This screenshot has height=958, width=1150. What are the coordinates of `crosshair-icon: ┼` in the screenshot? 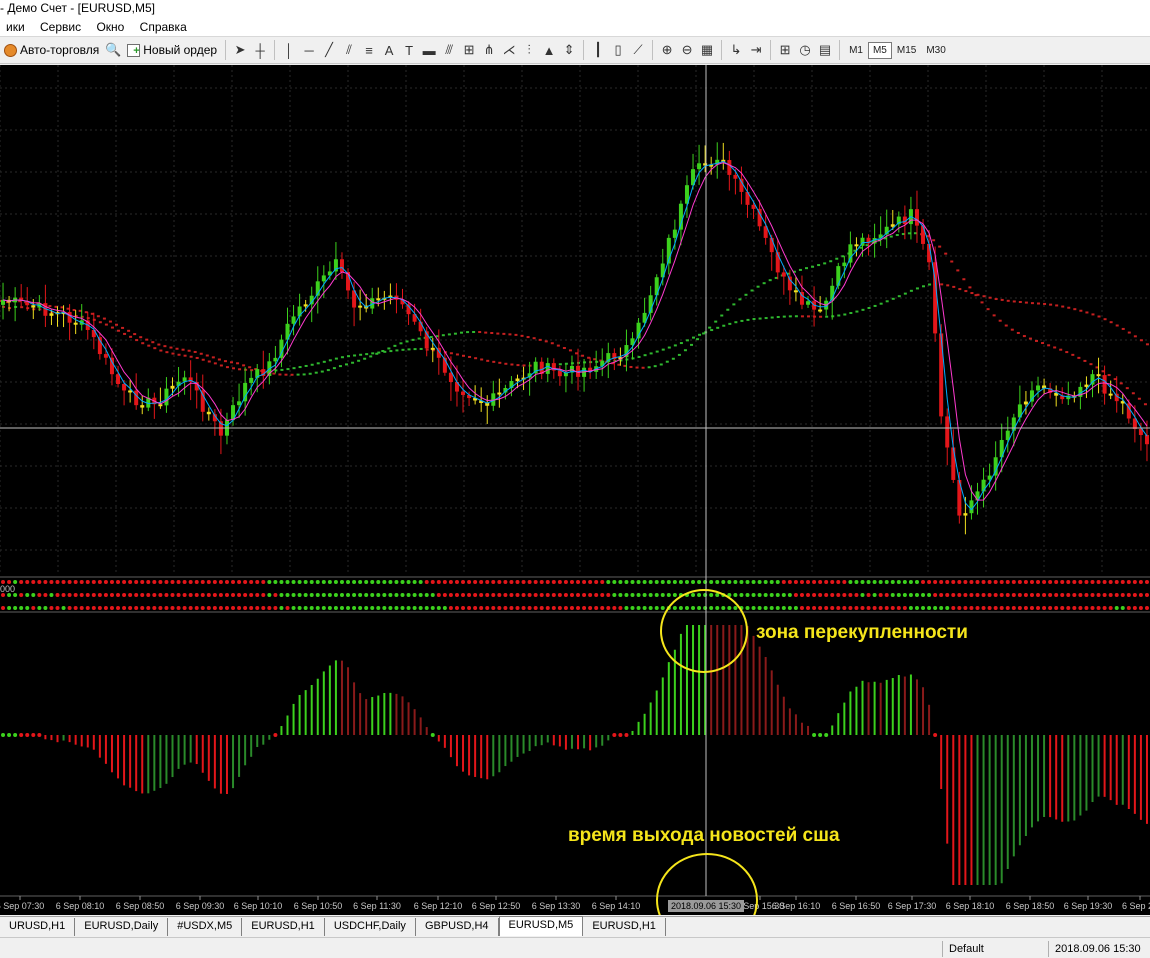 It's located at (260, 50).